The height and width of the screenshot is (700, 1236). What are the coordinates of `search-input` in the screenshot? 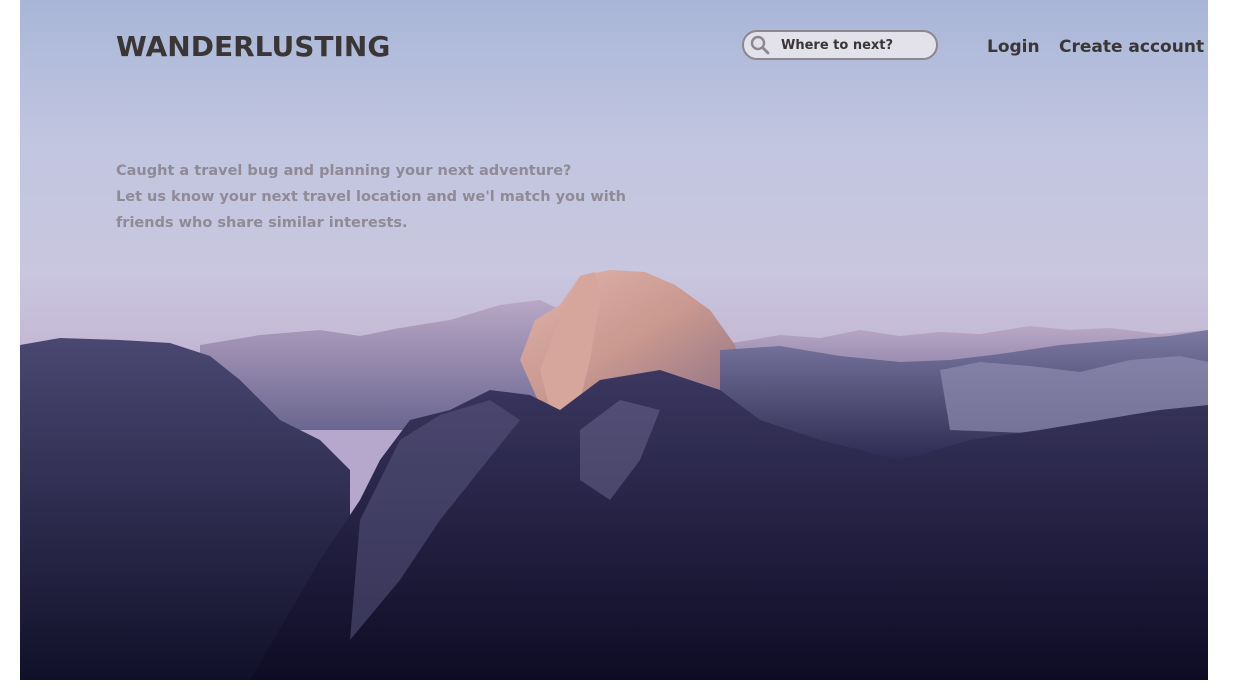 It's located at (856, 45).